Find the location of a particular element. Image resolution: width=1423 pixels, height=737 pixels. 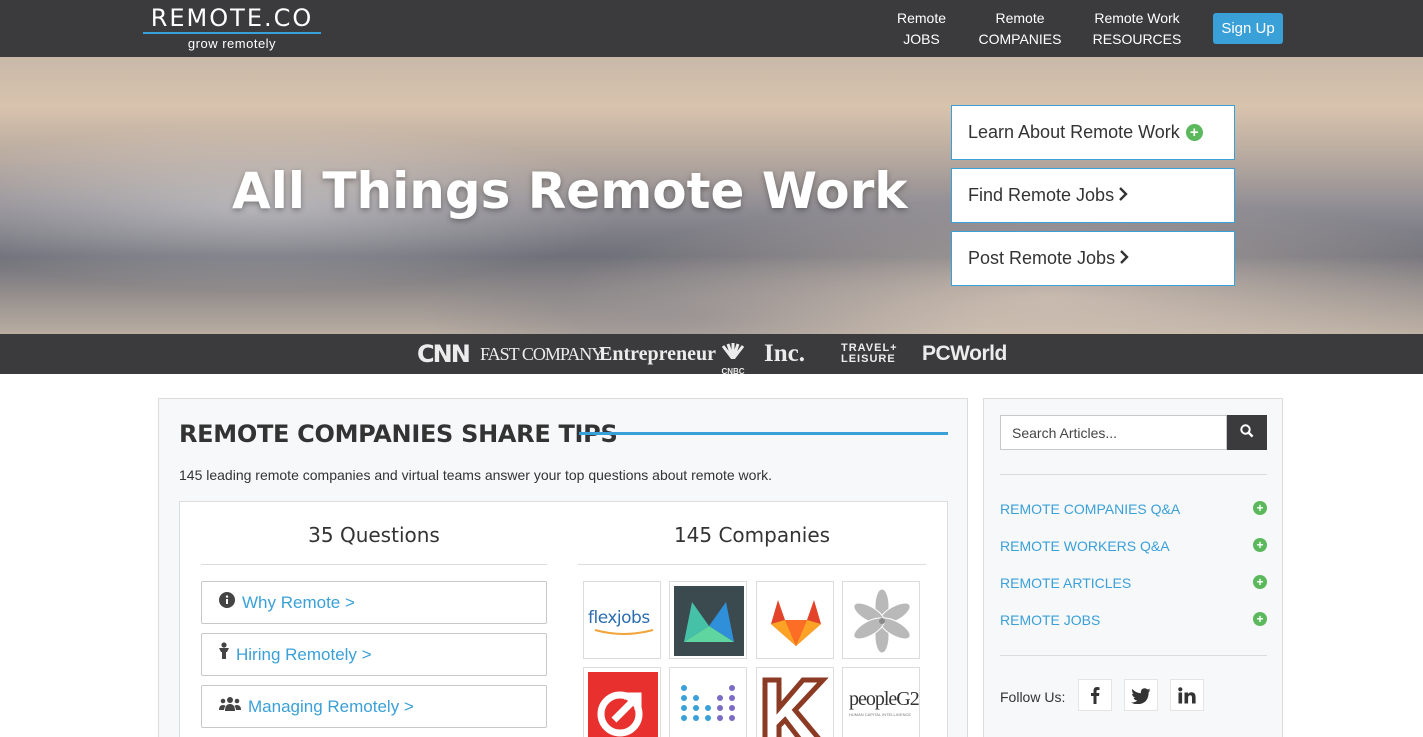

sidebar-link-label: REMOTE WORKERS Q&A is located at coordinates (1085, 546).